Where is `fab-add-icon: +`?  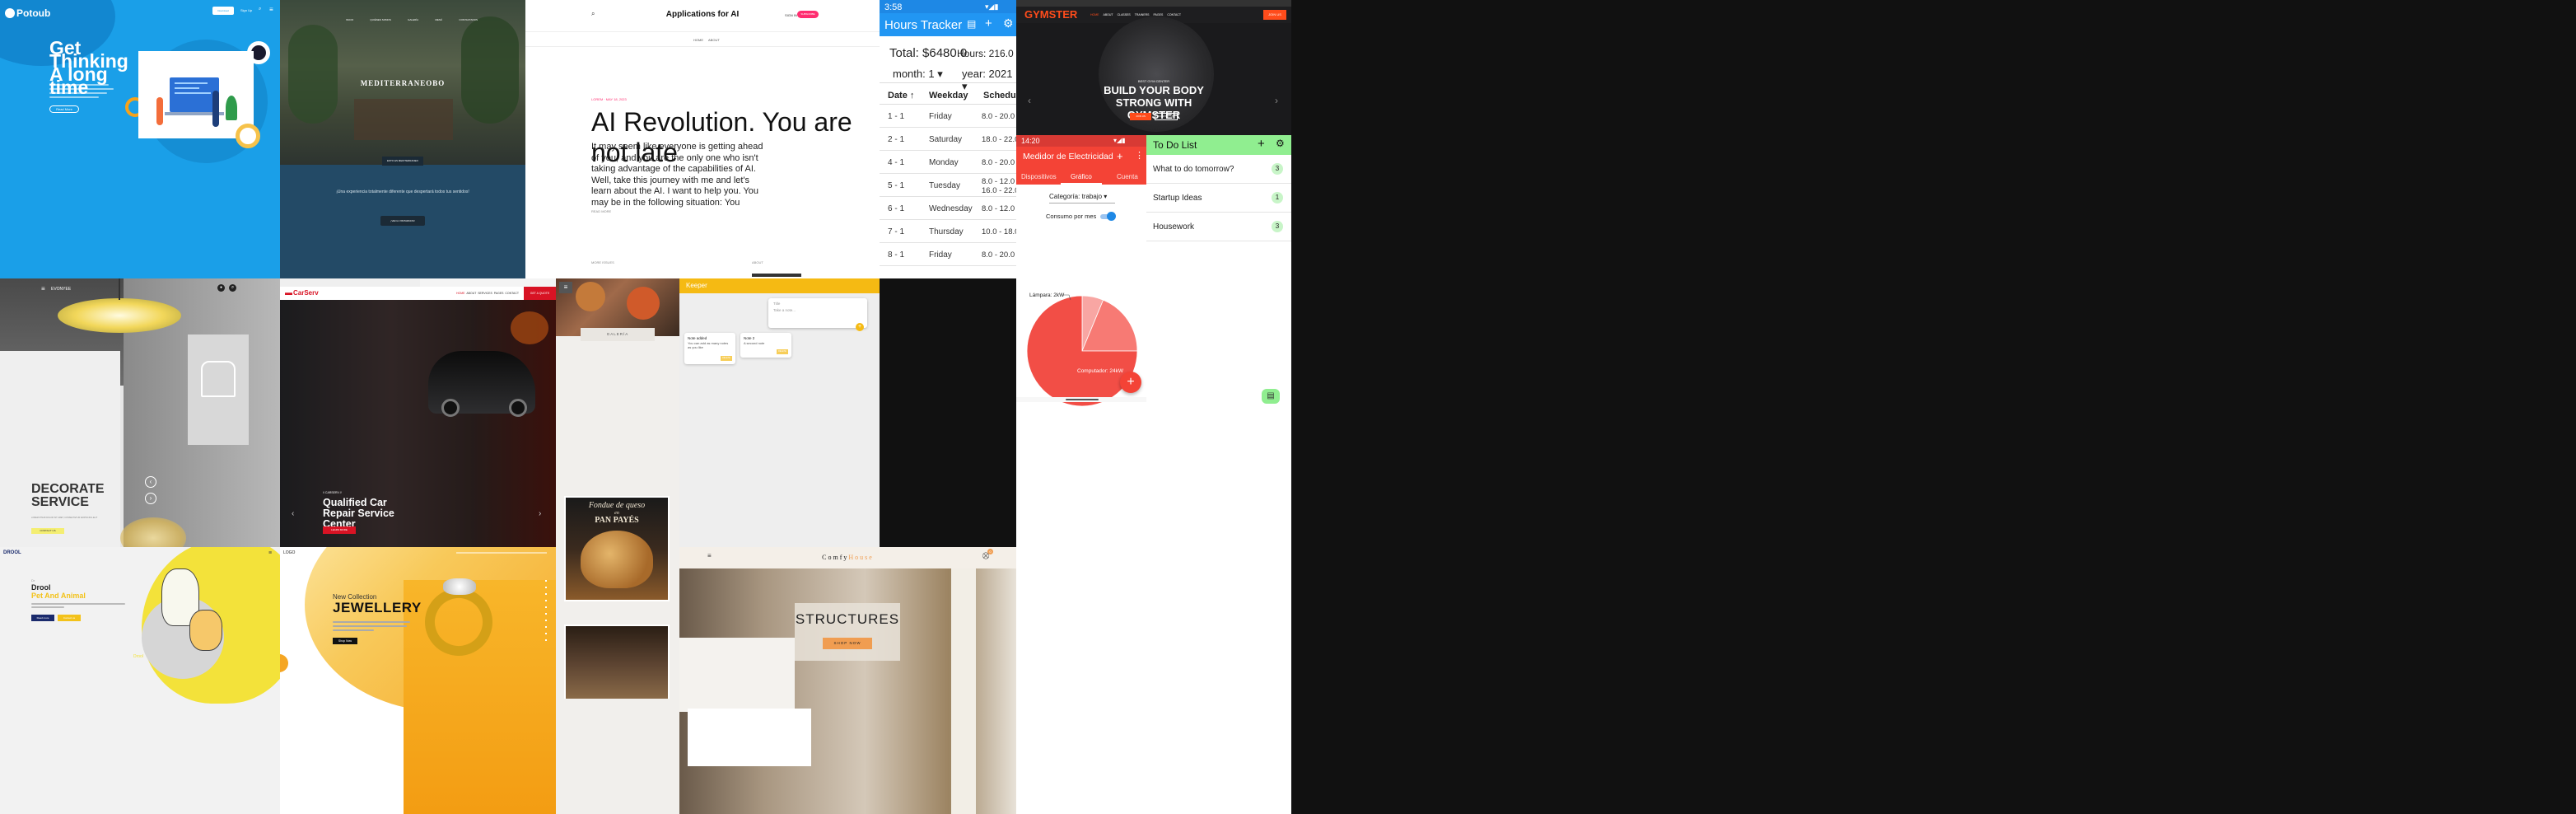 fab-add-icon: + is located at coordinates (1130, 382).